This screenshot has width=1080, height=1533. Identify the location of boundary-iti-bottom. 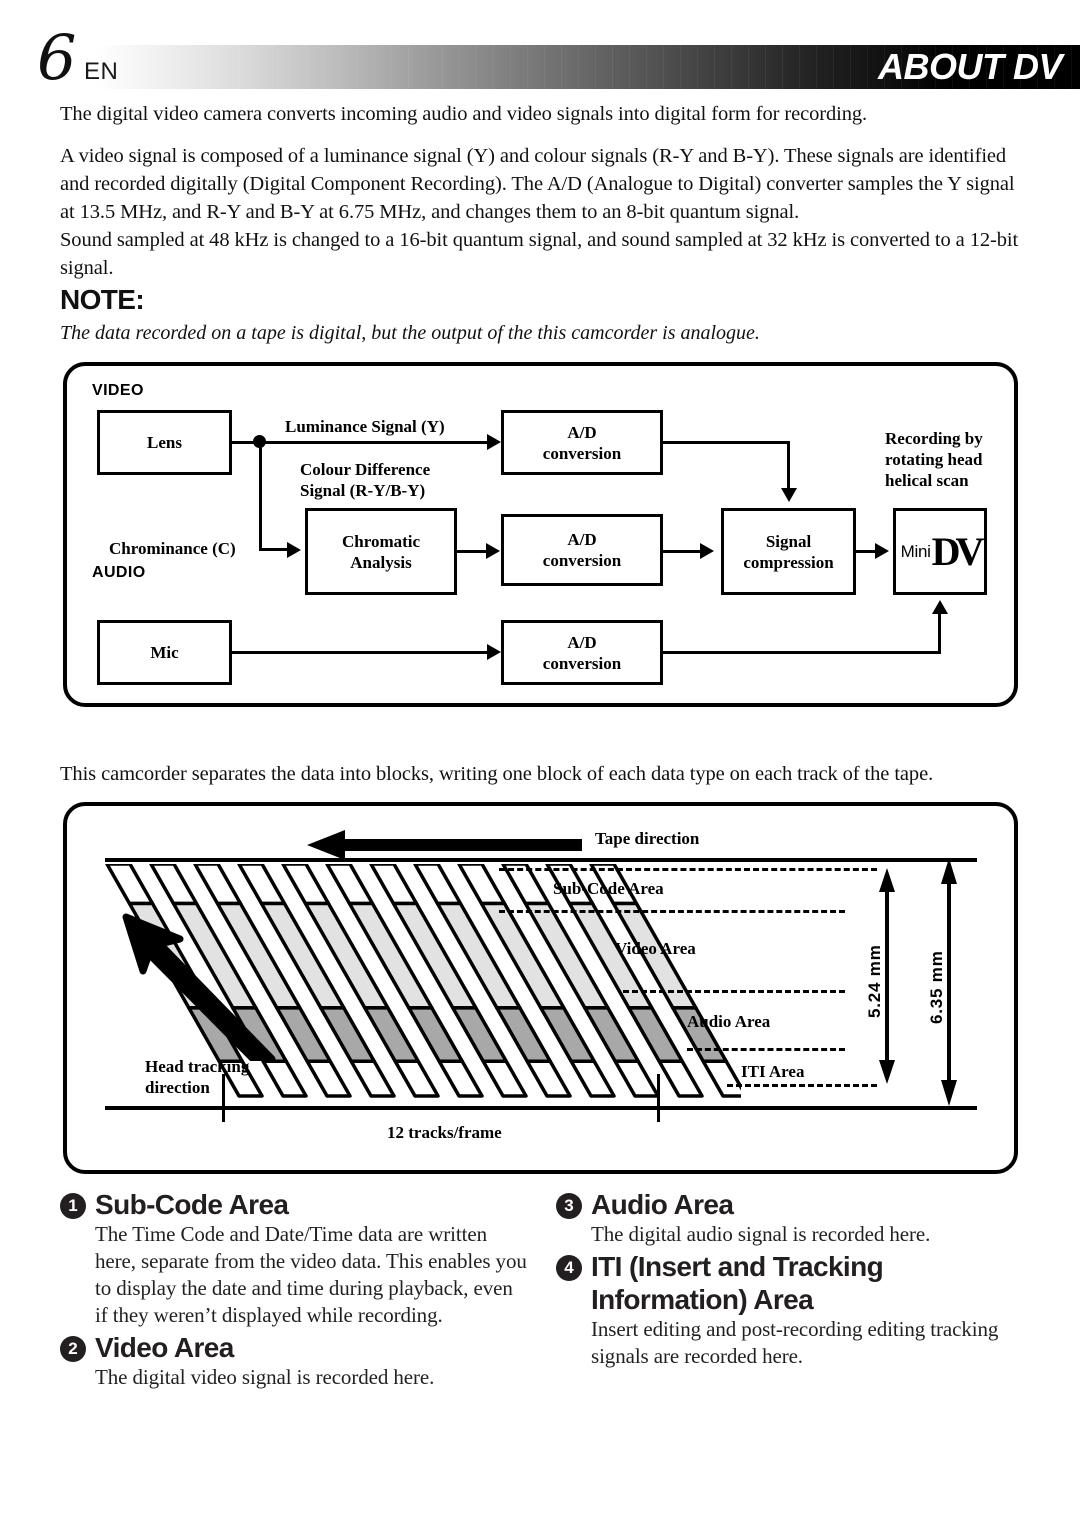
(802, 1085).